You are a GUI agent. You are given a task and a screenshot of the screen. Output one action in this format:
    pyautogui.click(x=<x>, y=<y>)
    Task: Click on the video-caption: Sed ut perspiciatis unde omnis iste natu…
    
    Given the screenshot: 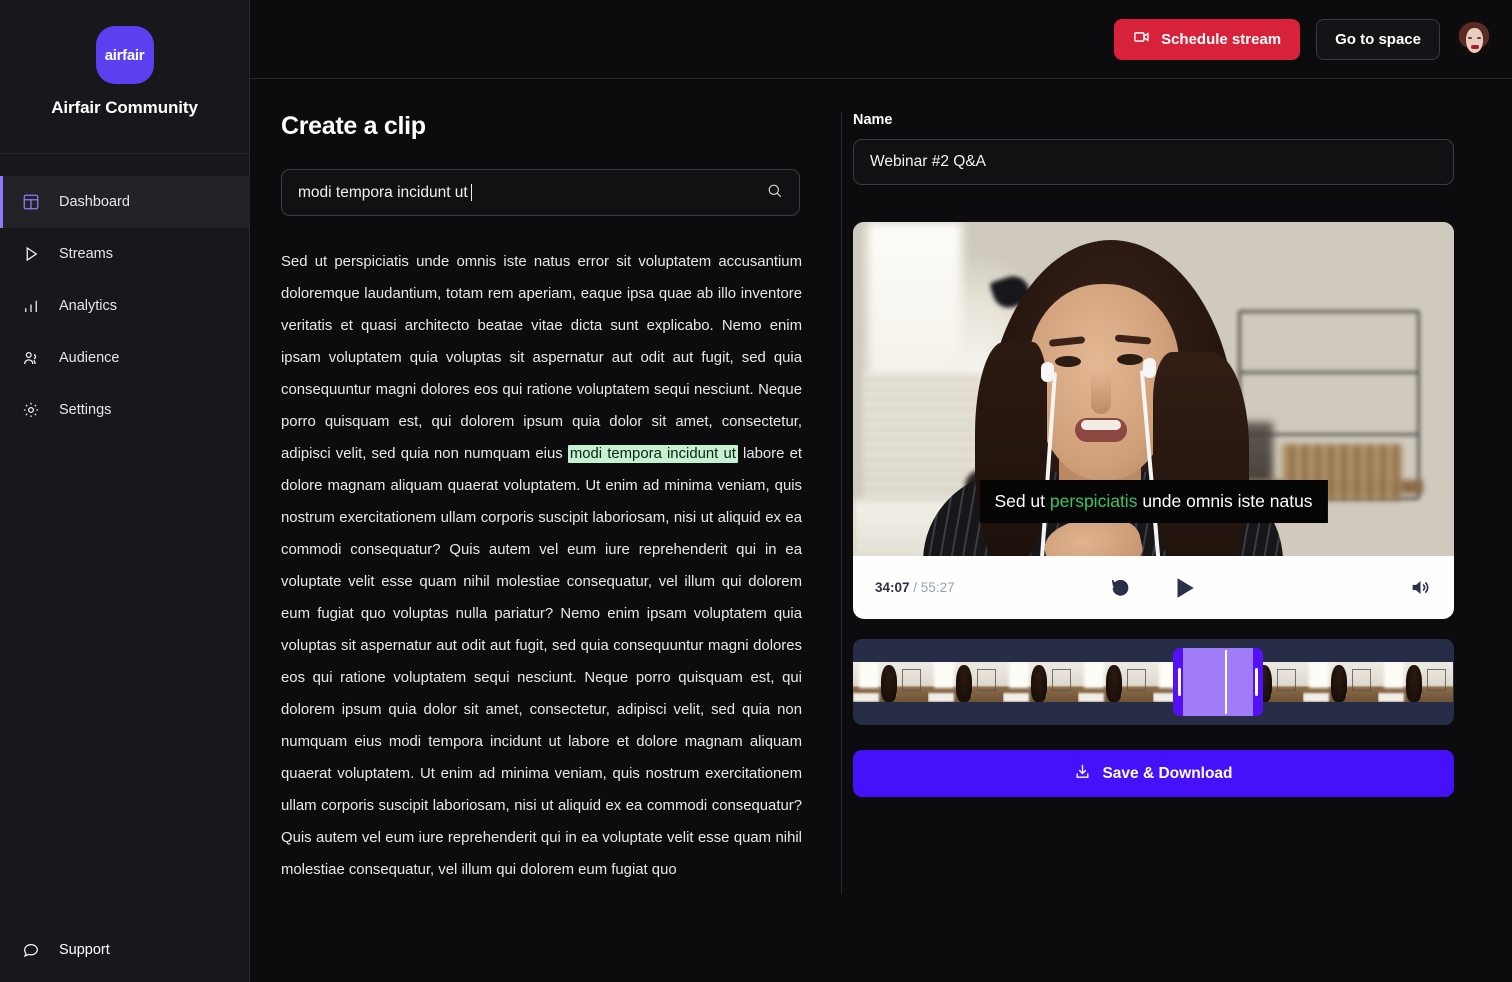 What is the action you would take?
    pyautogui.click(x=1153, y=501)
    